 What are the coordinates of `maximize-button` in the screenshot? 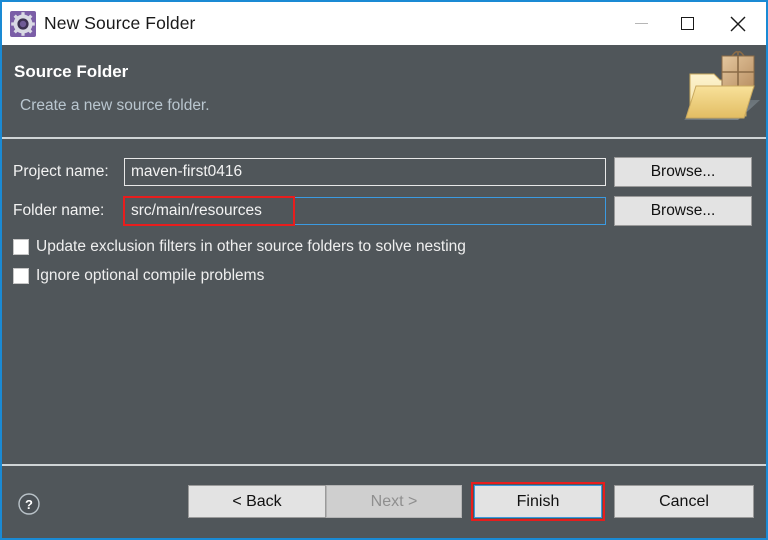 It's located at (687, 23).